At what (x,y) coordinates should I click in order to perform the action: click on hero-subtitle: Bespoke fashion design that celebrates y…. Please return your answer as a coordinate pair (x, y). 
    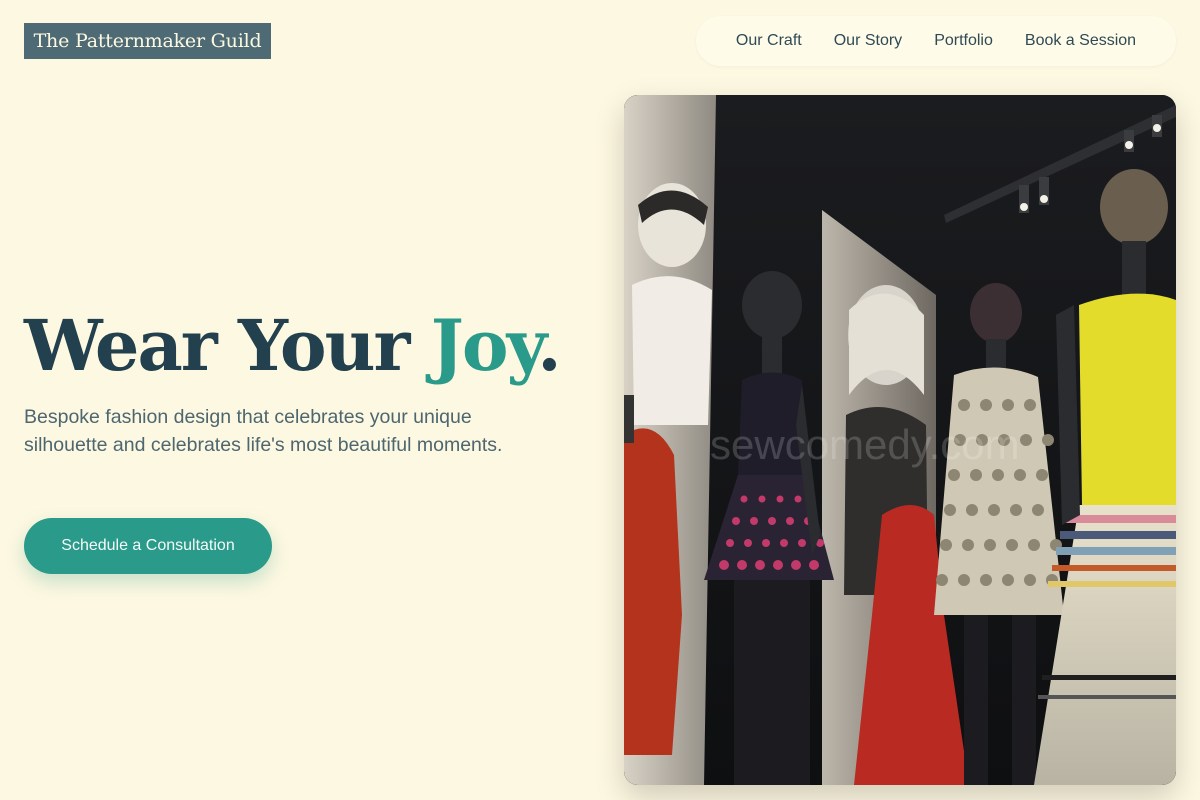
    Looking at the image, I should click on (263, 431).